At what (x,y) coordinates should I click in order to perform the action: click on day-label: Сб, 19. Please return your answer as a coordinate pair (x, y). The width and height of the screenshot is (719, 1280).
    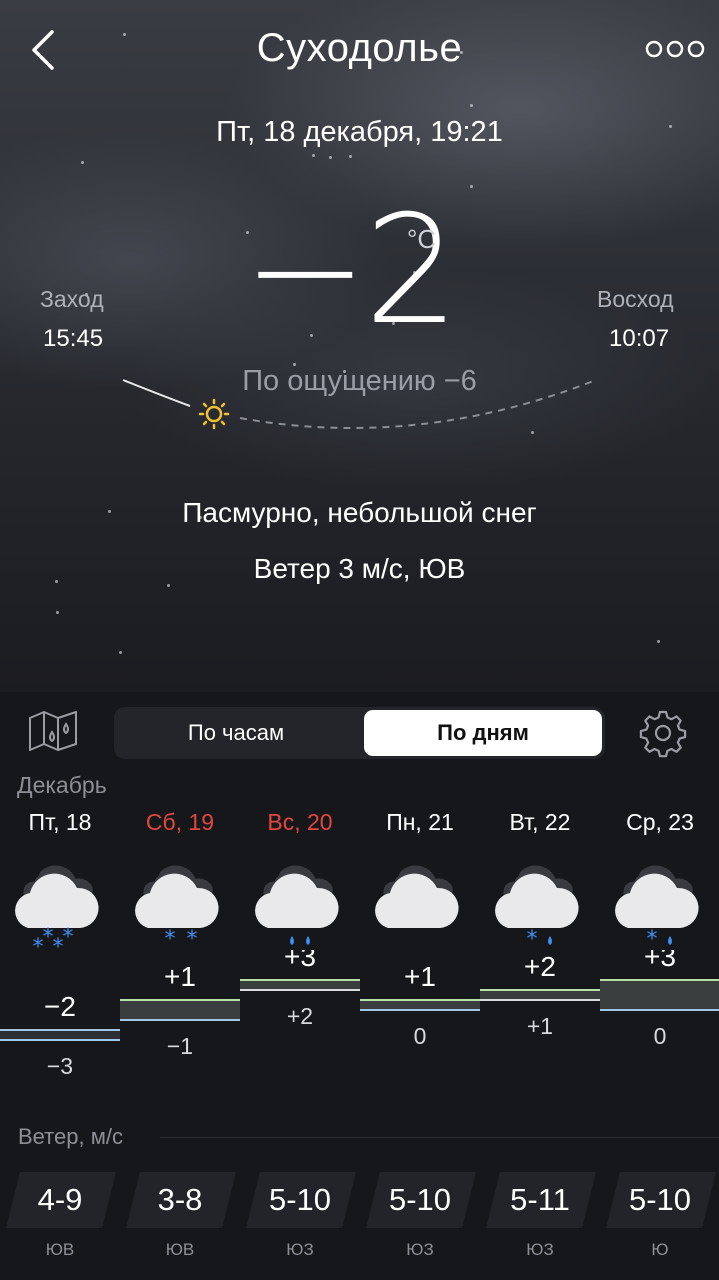
    Looking at the image, I should click on (180, 822).